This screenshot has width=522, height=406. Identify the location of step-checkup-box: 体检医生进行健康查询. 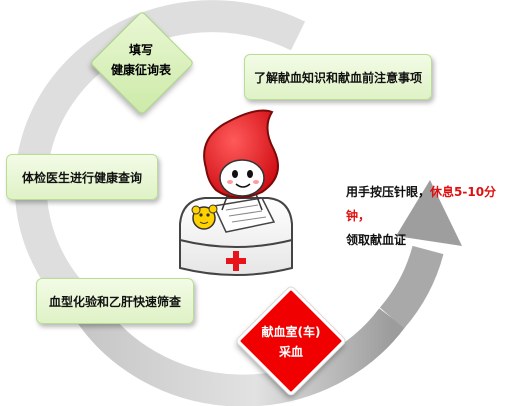
(82, 177).